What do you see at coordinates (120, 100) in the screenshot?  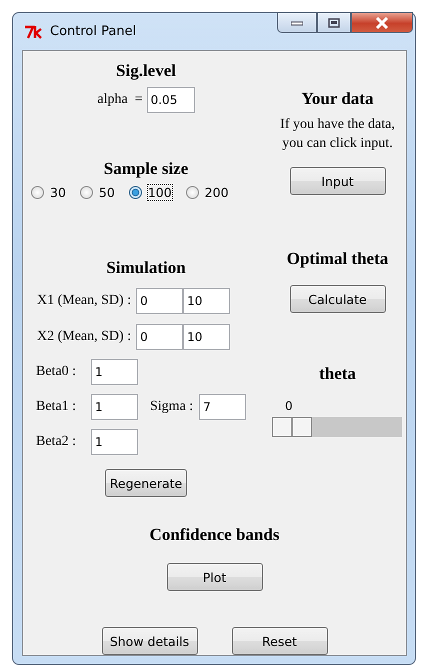 I see `alpha-label: alpha =` at bounding box center [120, 100].